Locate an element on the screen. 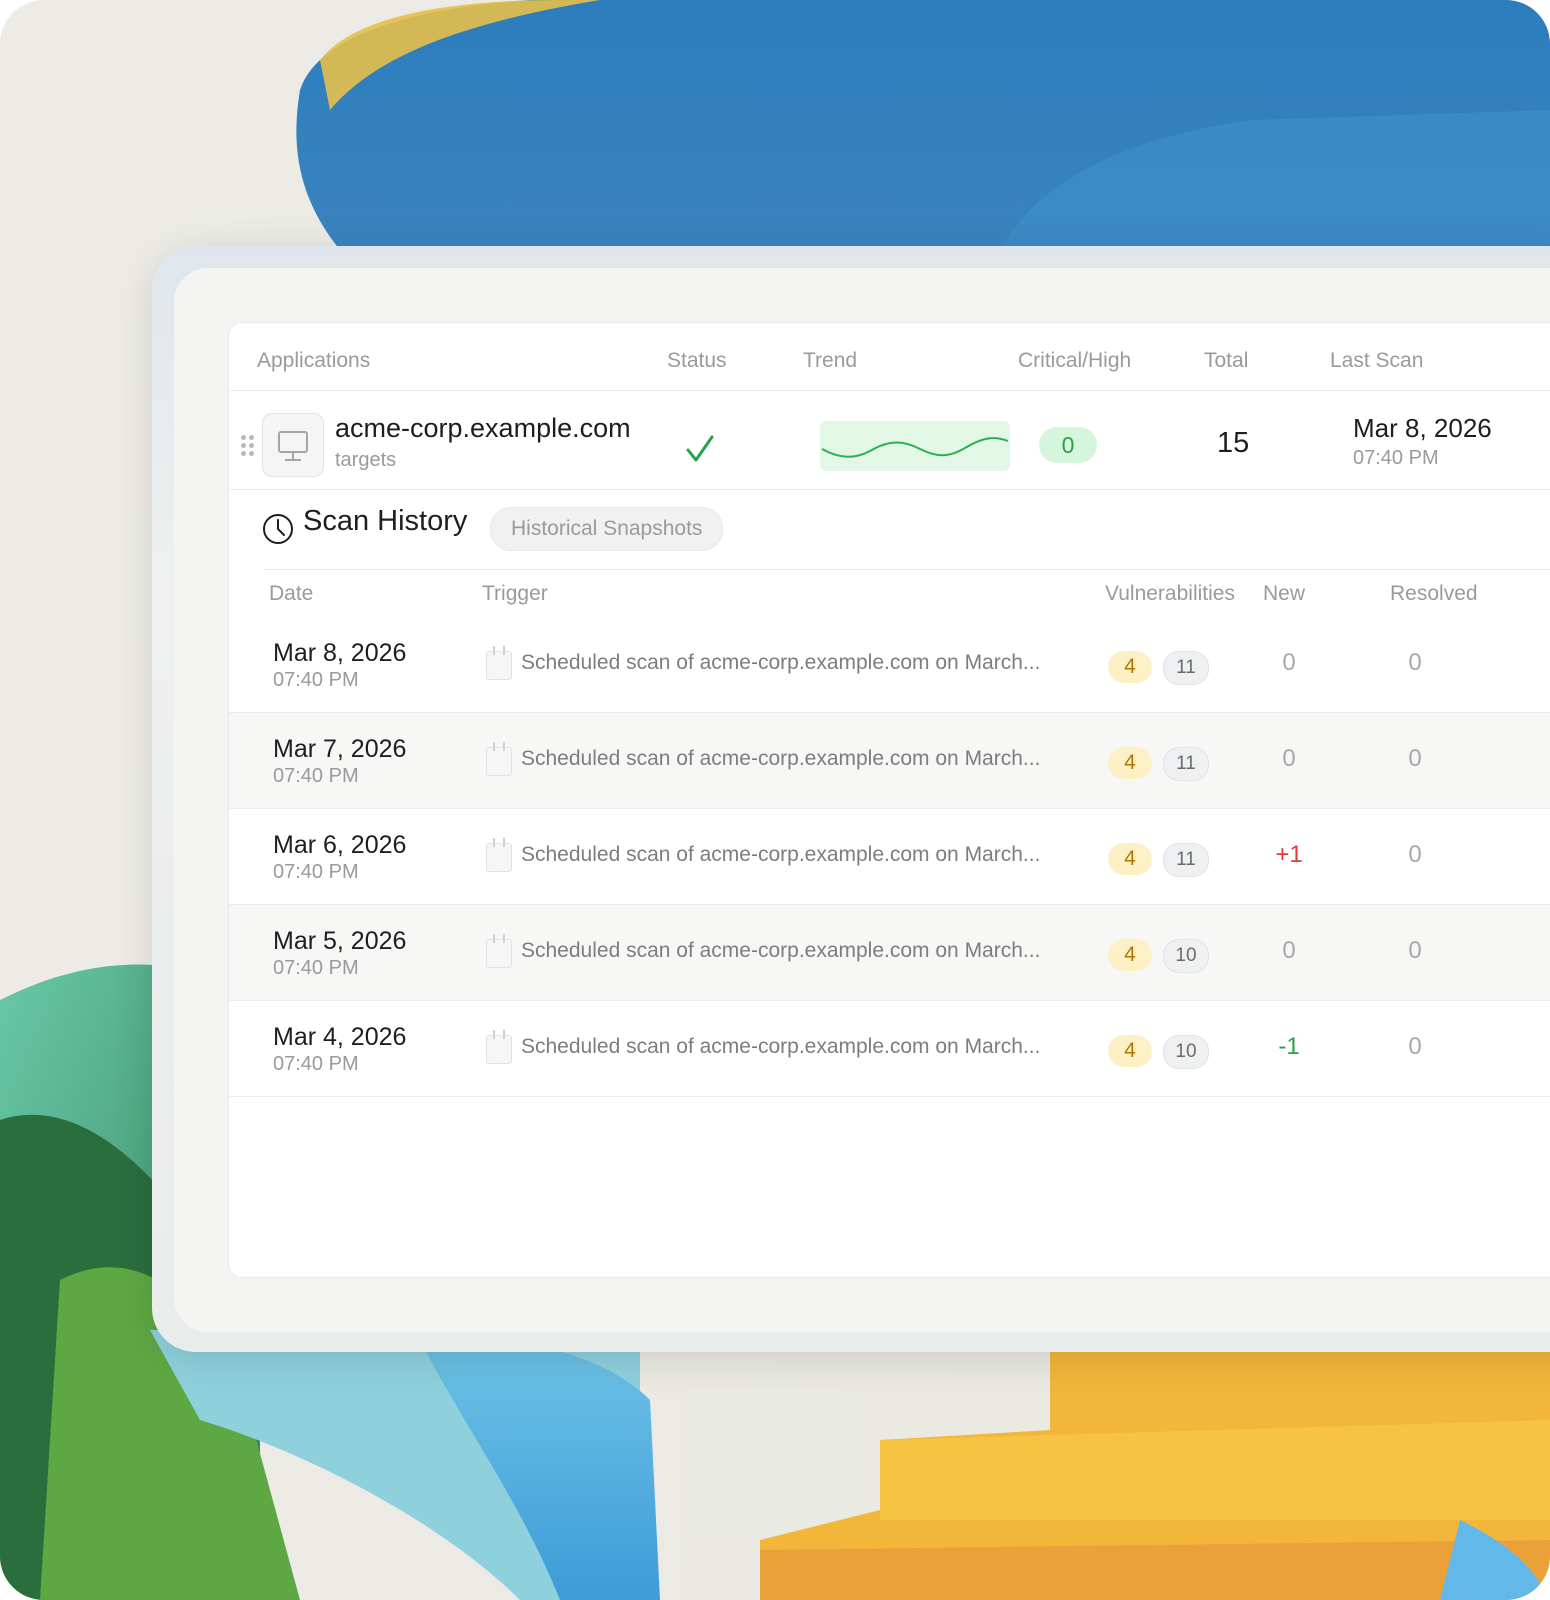 Image resolution: width=1550 pixels, height=1600 pixels. total-count: 15 is located at coordinates (1233, 443).